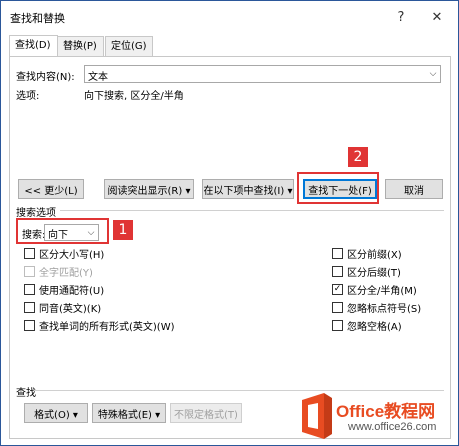  I want to click on cancel-button: 取消, so click(414, 189).